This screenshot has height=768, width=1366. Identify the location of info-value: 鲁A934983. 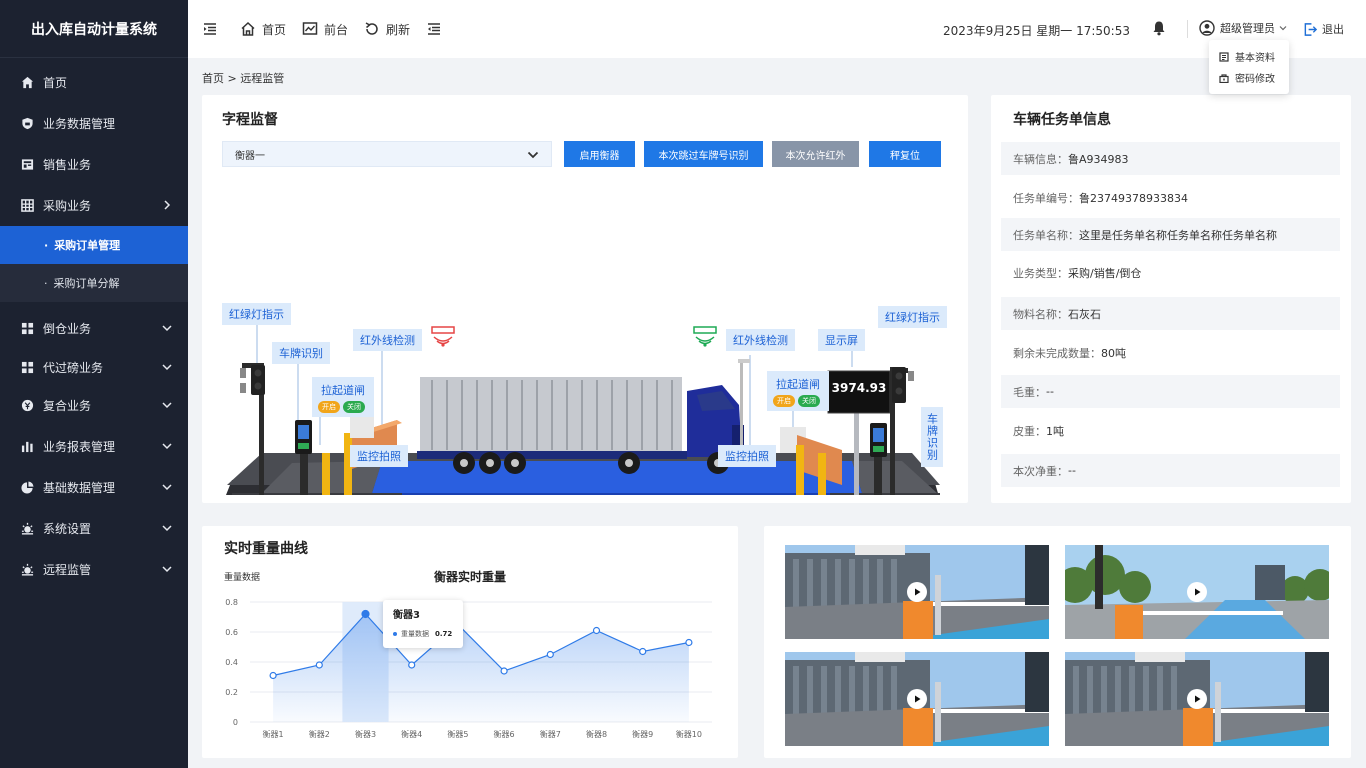
(1098, 159).